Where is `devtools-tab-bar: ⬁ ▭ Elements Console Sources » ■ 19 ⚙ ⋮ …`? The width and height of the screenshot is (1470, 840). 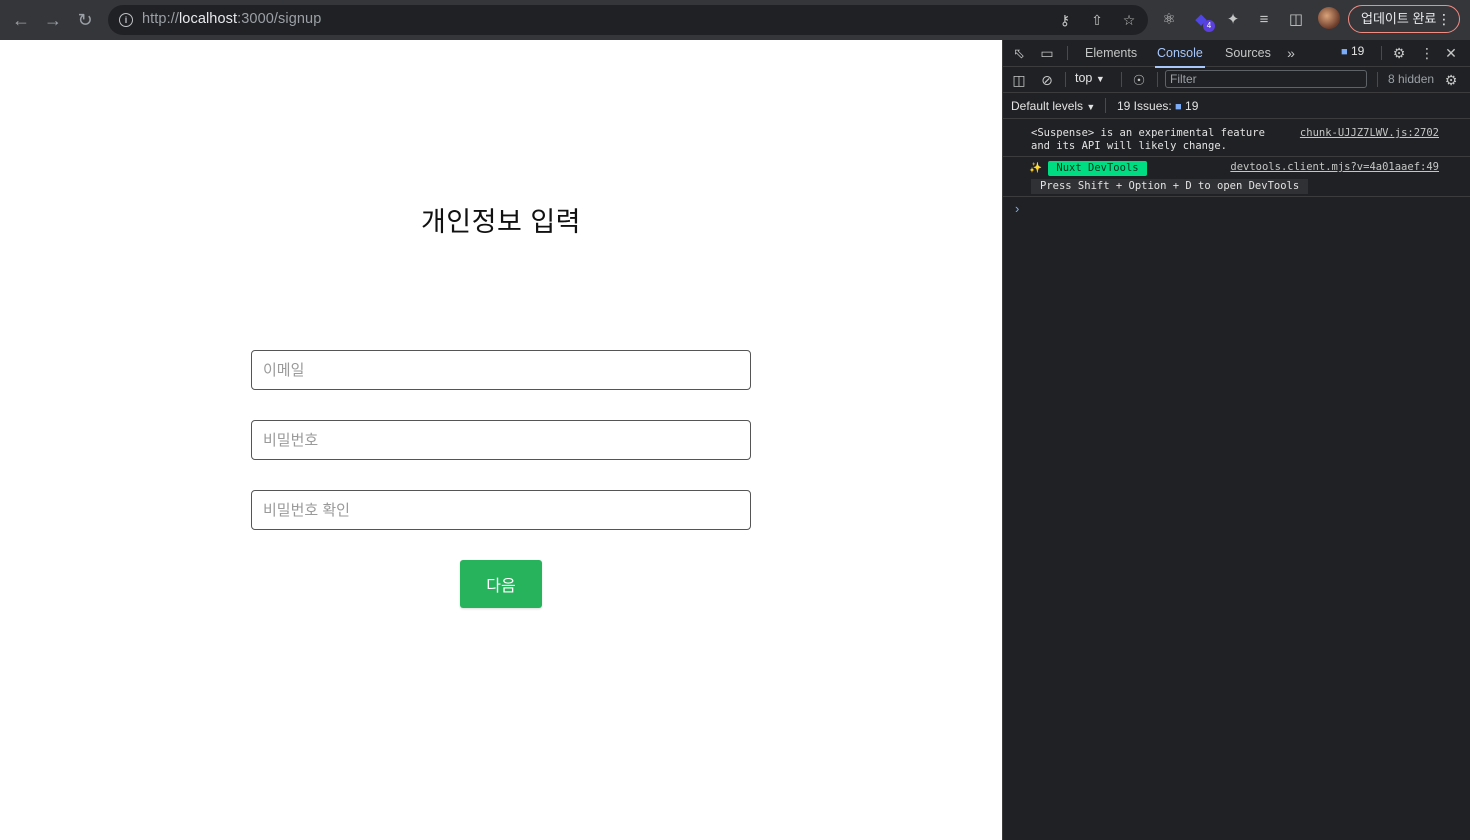 devtools-tab-bar: ⬁ ▭ Elements Console Sources » ■ 19 ⚙ ⋮ … is located at coordinates (1236, 54).